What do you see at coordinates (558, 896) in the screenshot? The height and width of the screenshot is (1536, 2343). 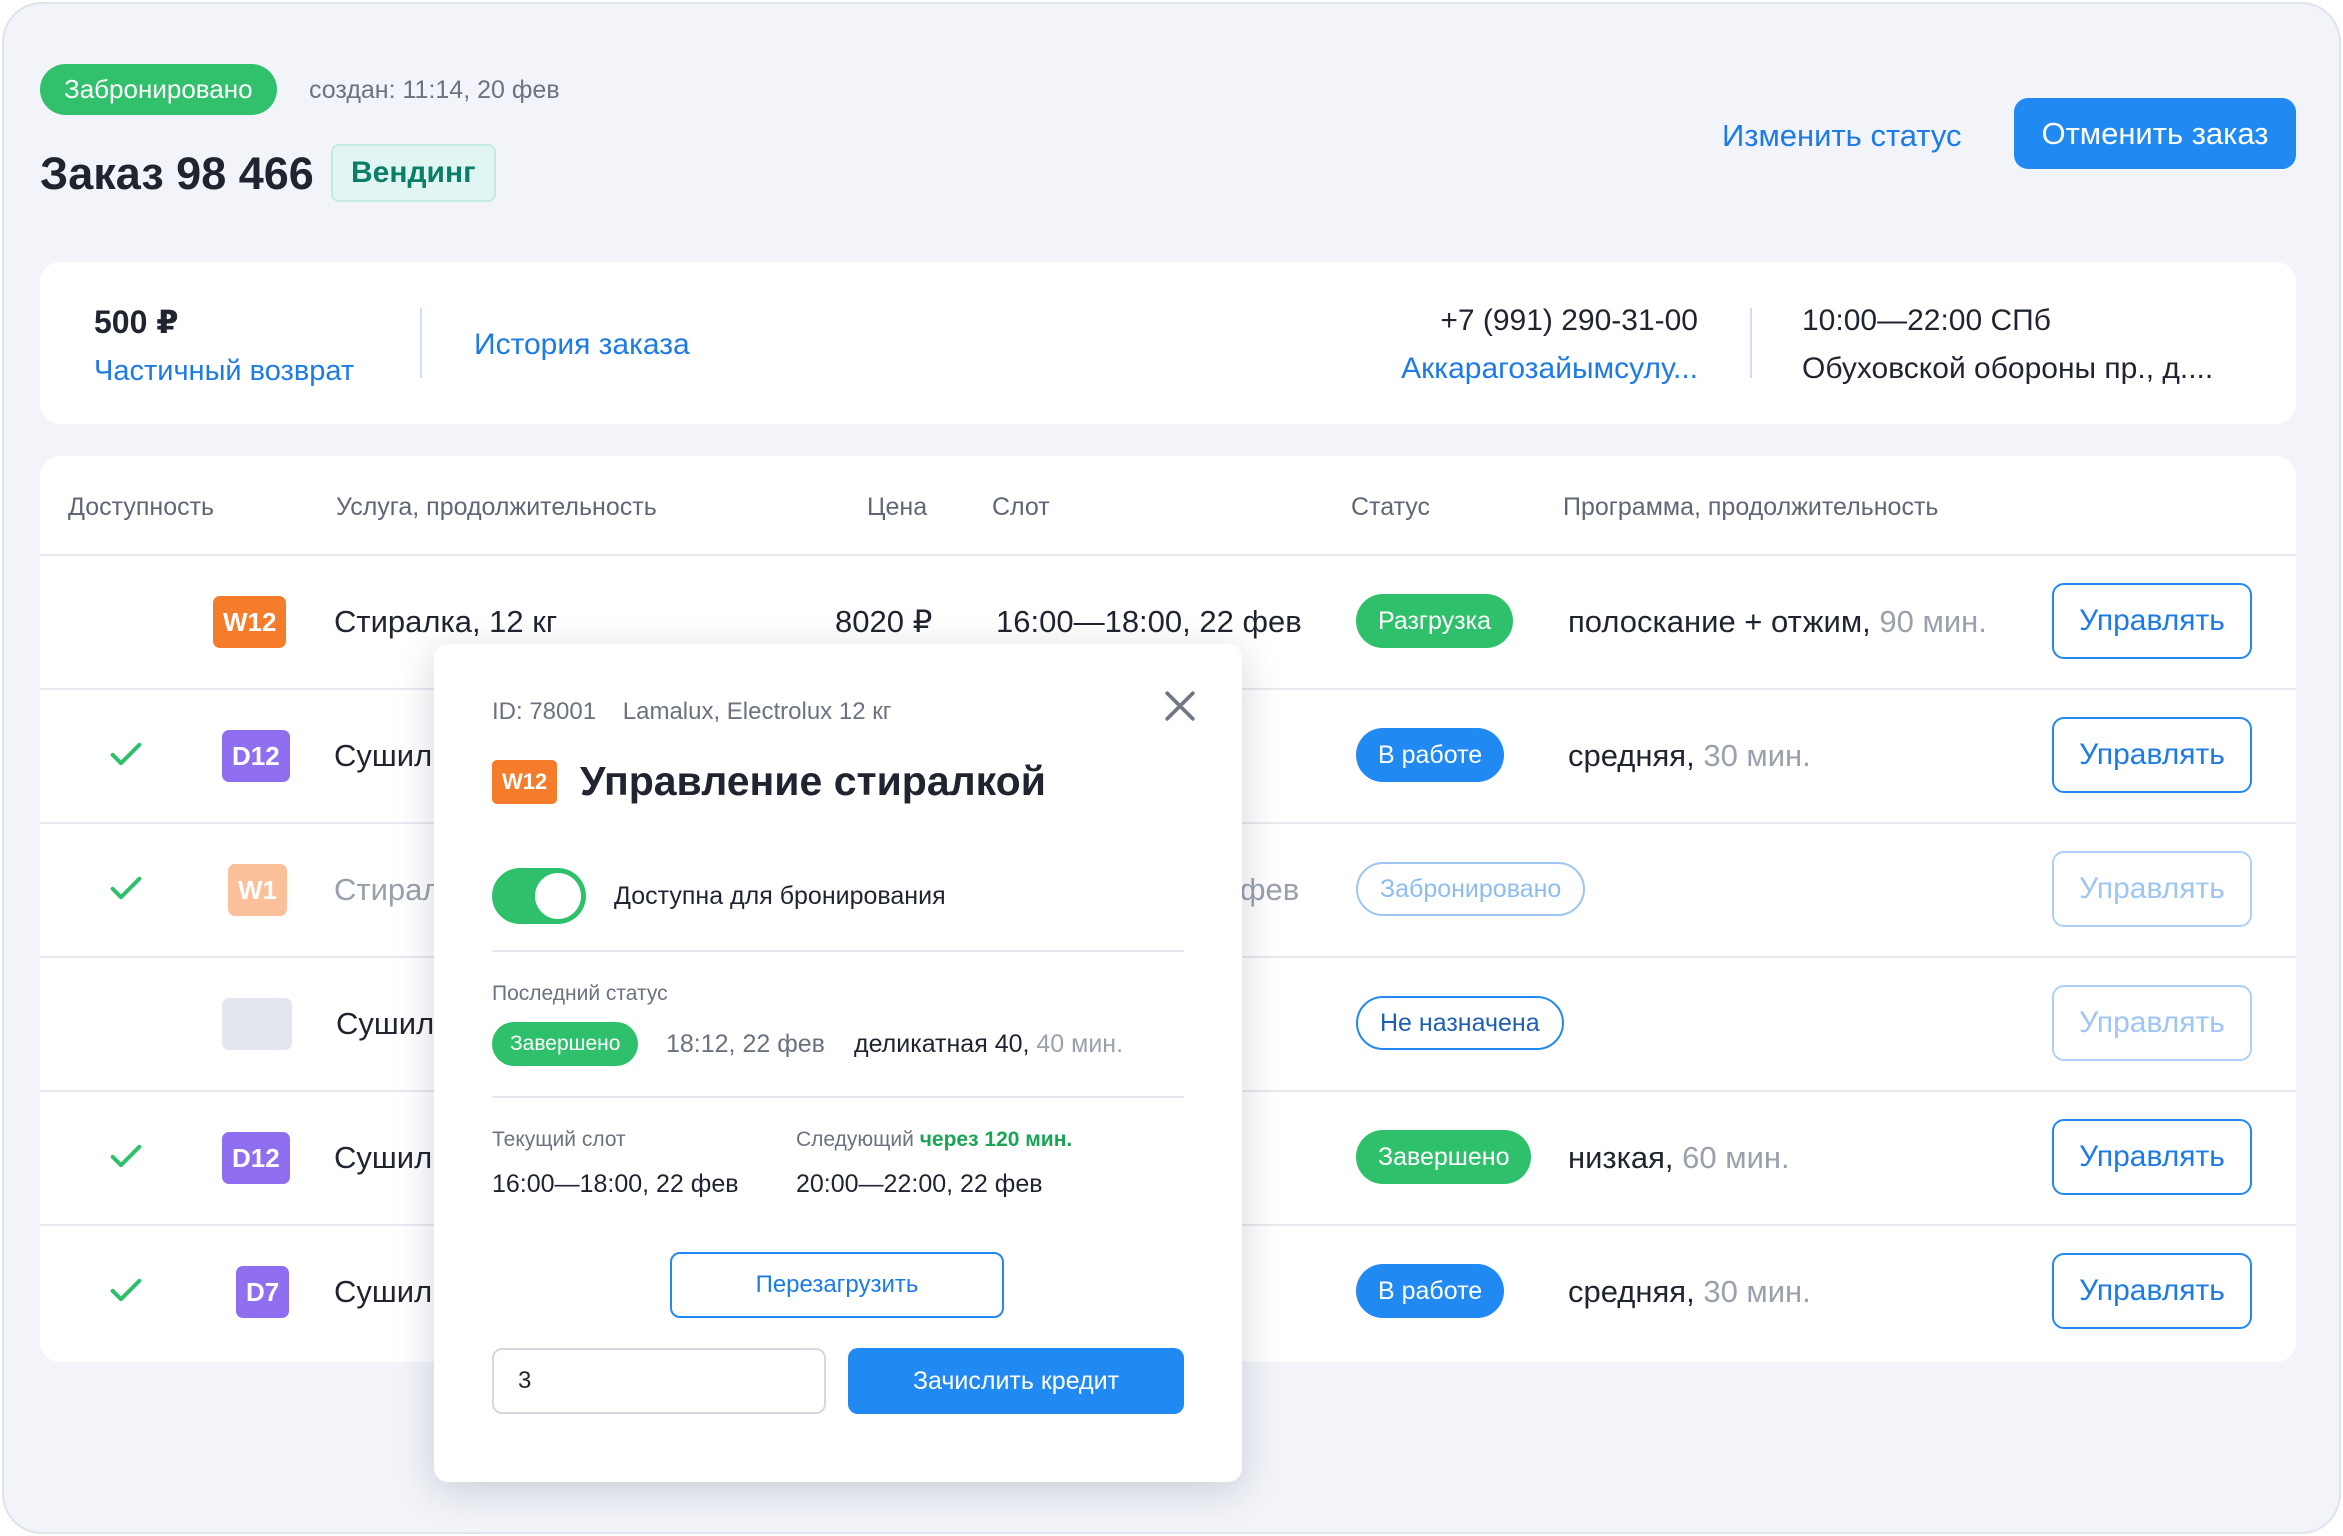 I see `toggle-knob` at bounding box center [558, 896].